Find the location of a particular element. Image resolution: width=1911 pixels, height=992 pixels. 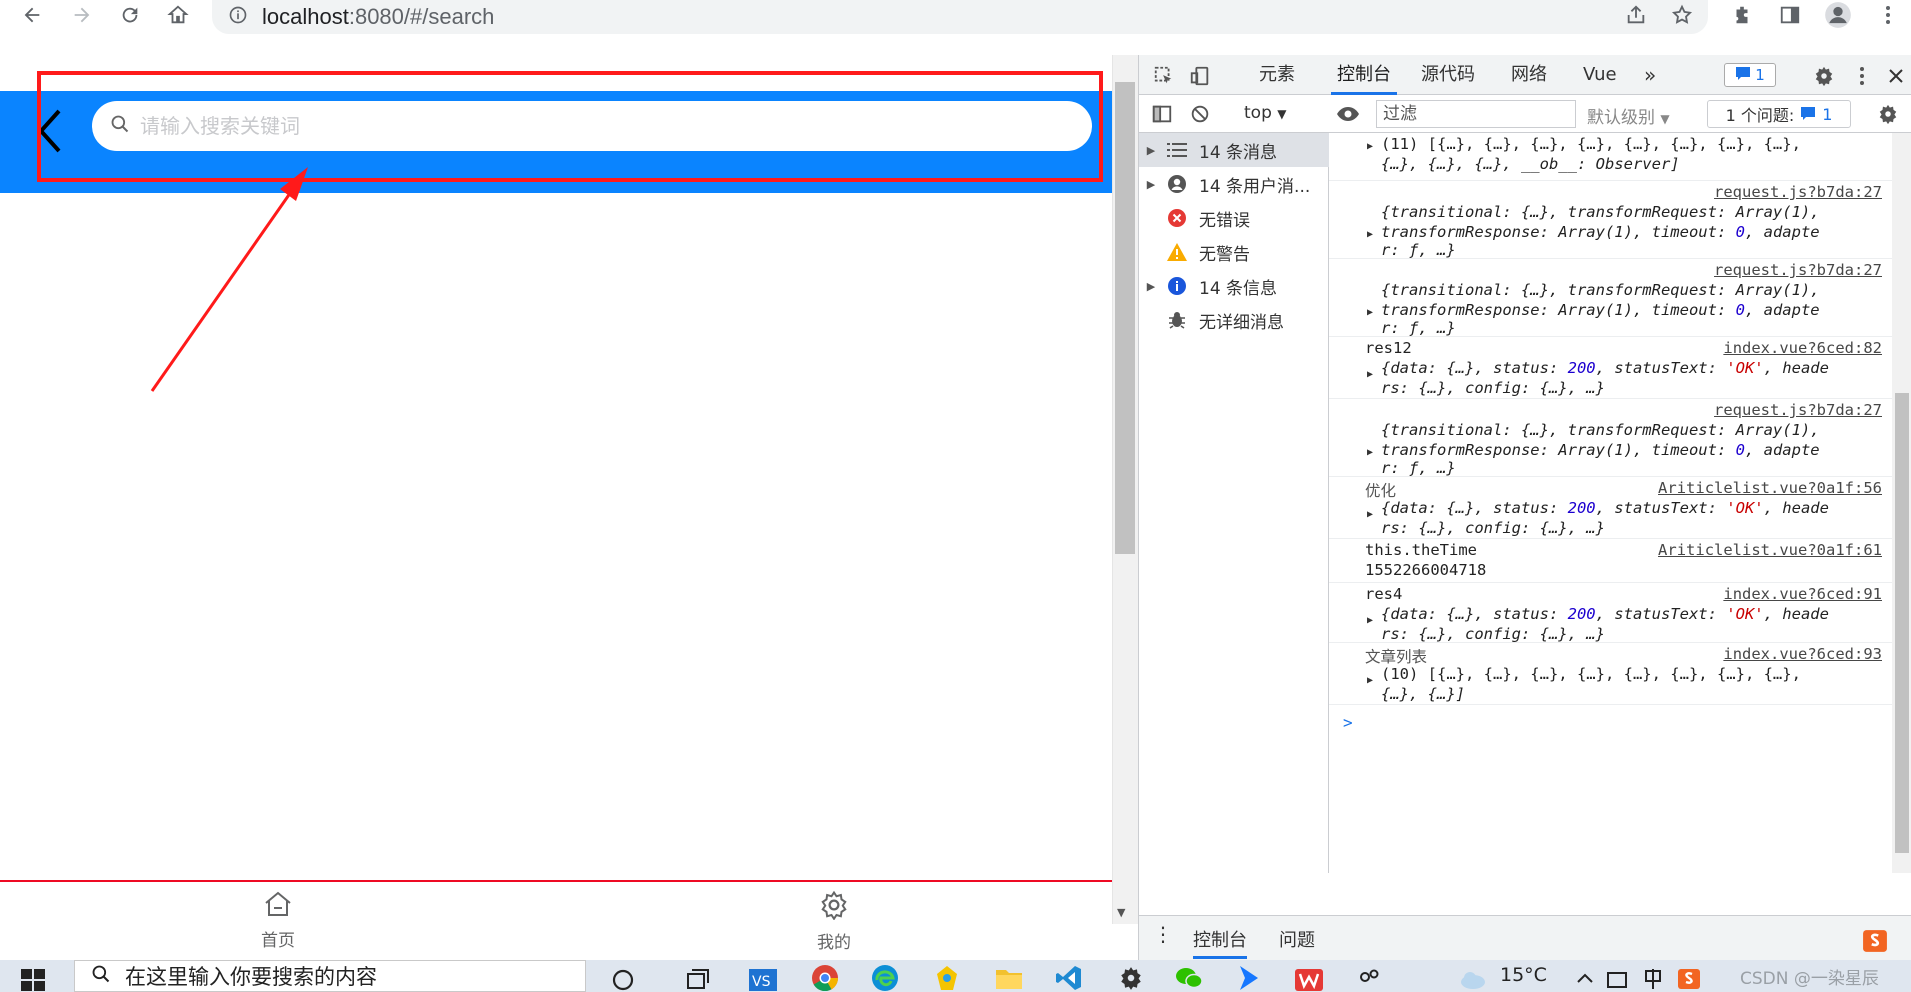

tab-console: 控制台 is located at coordinates (1364, 75).